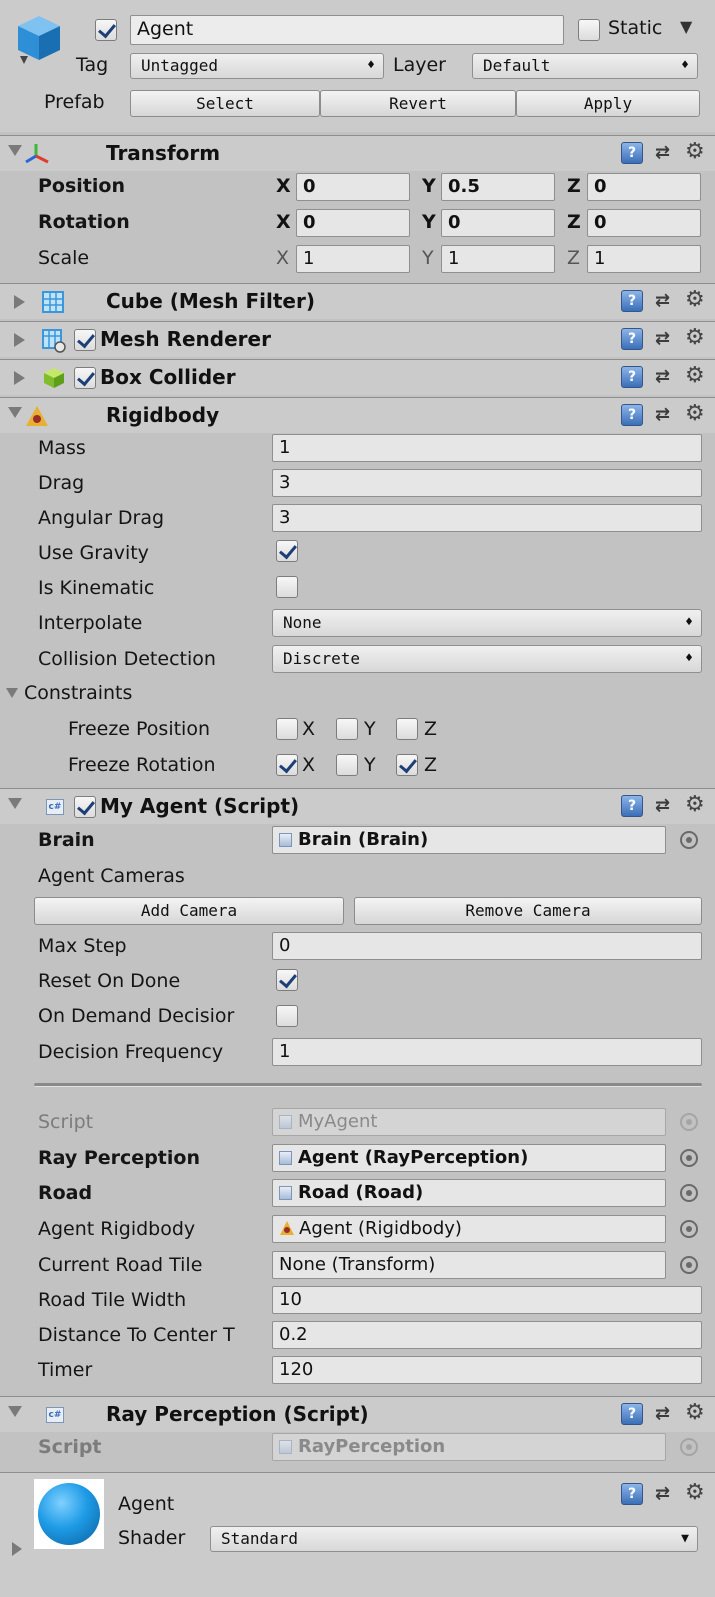 The image size is (715, 1597). What do you see at coordinates (347, 30) in the screenshot?
I see `gameobject-name-input: Agent` at bounding box center [347, 30].